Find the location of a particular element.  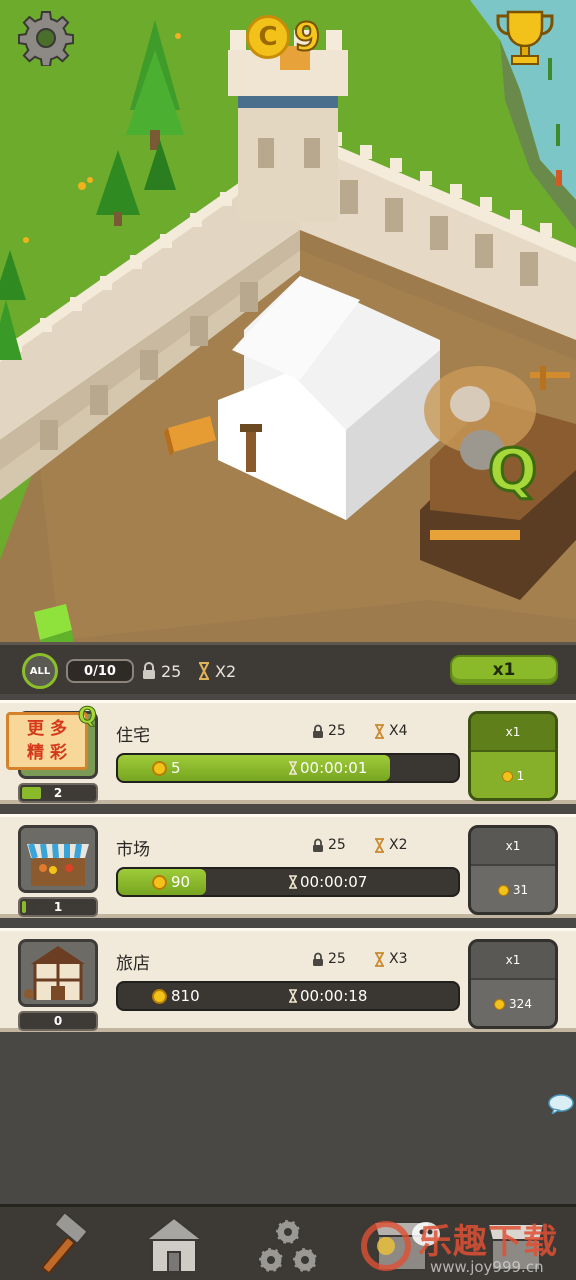

level-value: 0 is located at coordinates (58, 1021).